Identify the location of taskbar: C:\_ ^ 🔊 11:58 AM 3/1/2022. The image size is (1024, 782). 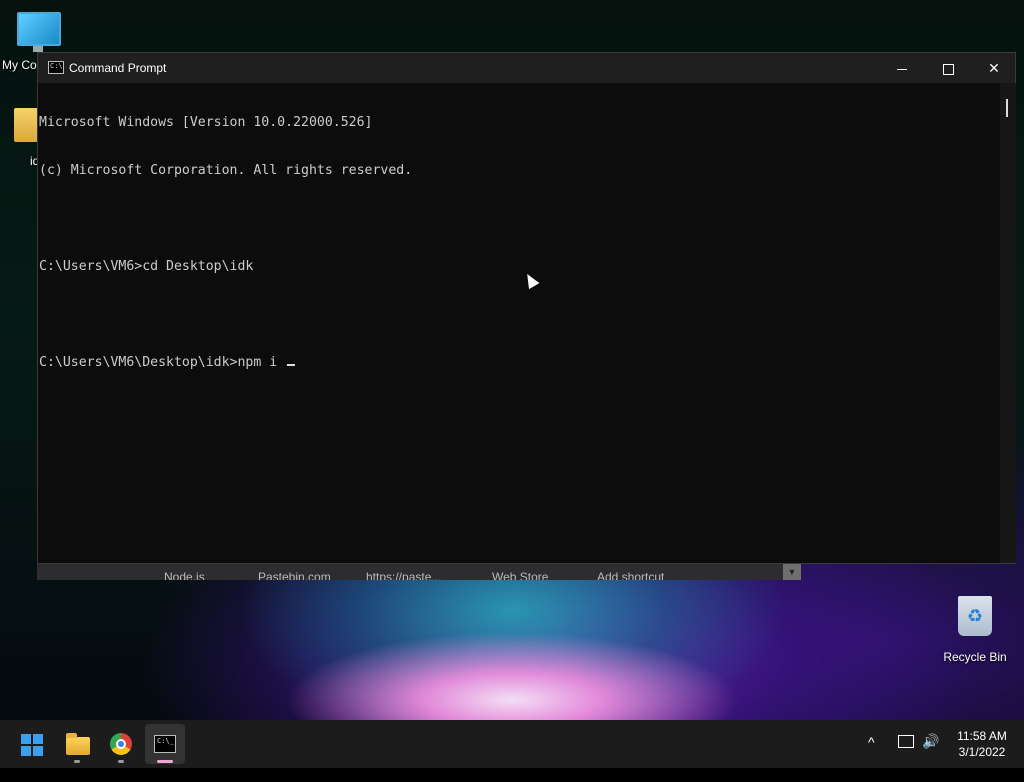
(512, 744).